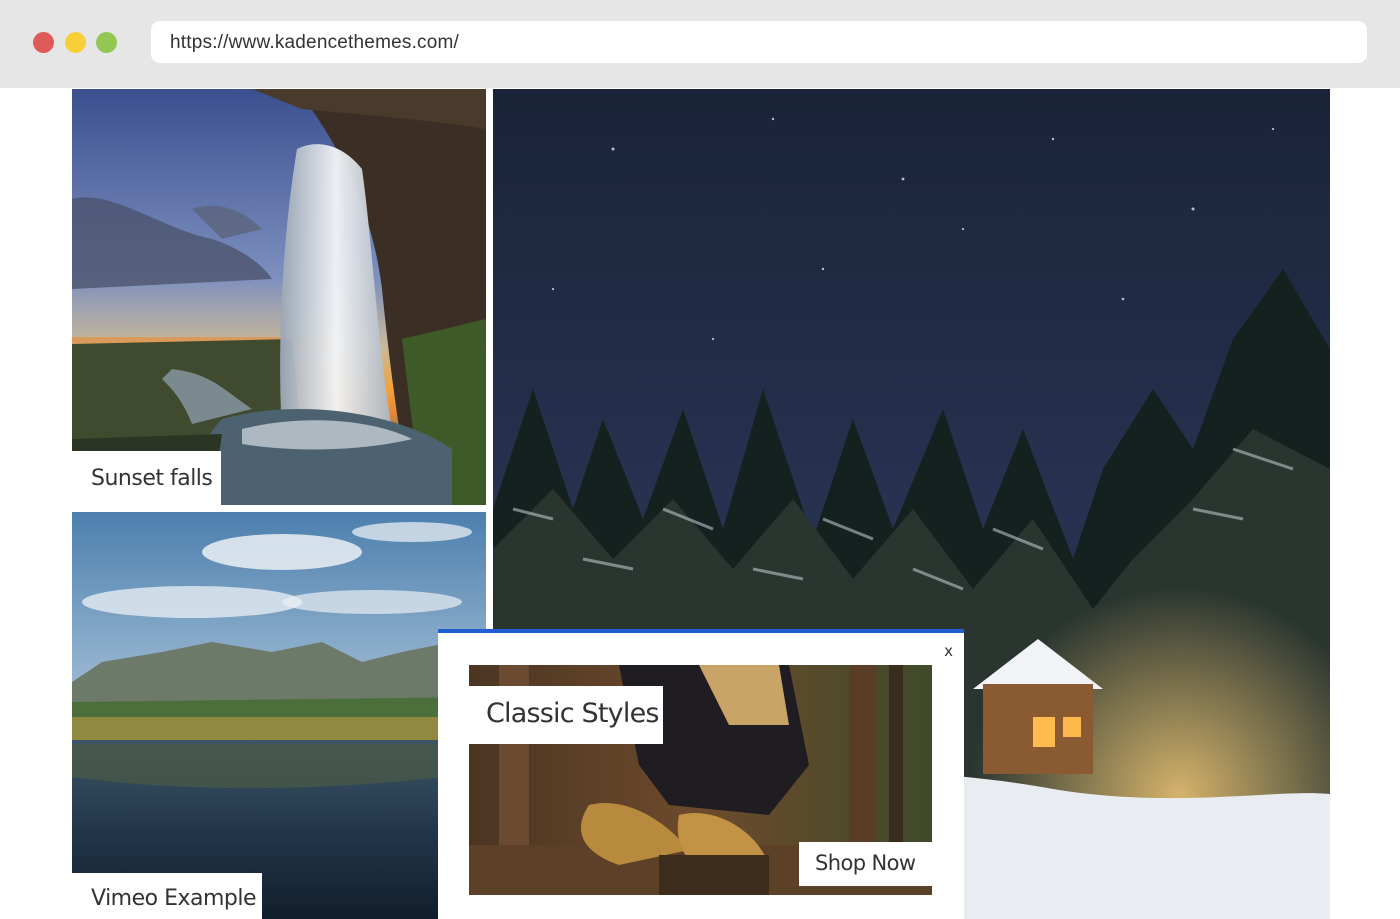  What do you see at coordinates (566, 715) in the screenshot?
I see `promo-title: Classic Styles` at bounding box center [566, 715].